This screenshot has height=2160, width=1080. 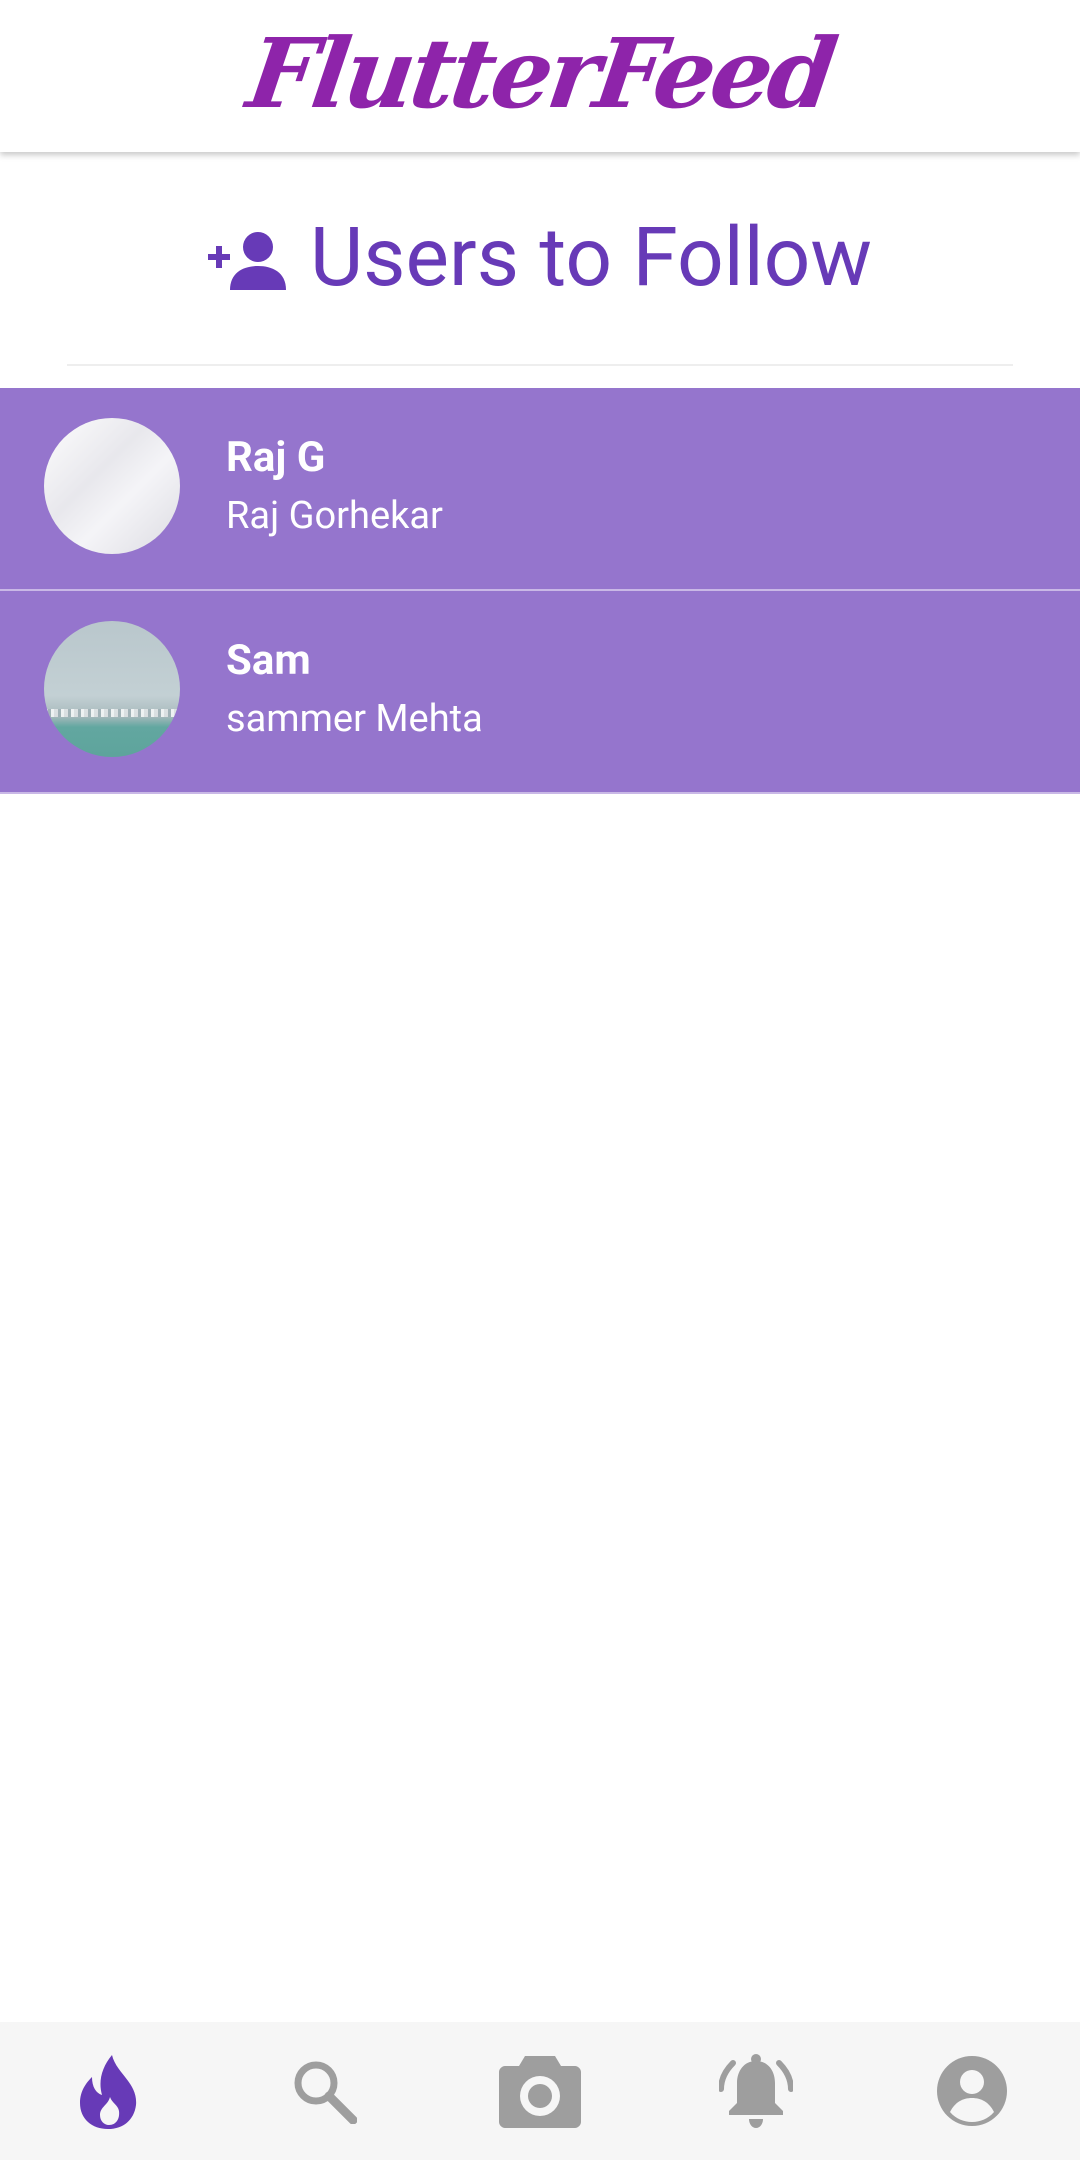 What do you see at coordinates (334, 516) in the screenshot?
I see `user-display-name: Raj Gorhekar` at bounding box center [334, 516].